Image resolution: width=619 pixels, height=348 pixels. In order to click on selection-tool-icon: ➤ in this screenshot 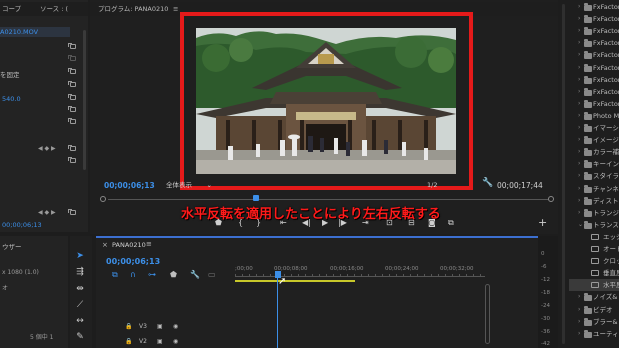, I will do `click(80, 256)`.